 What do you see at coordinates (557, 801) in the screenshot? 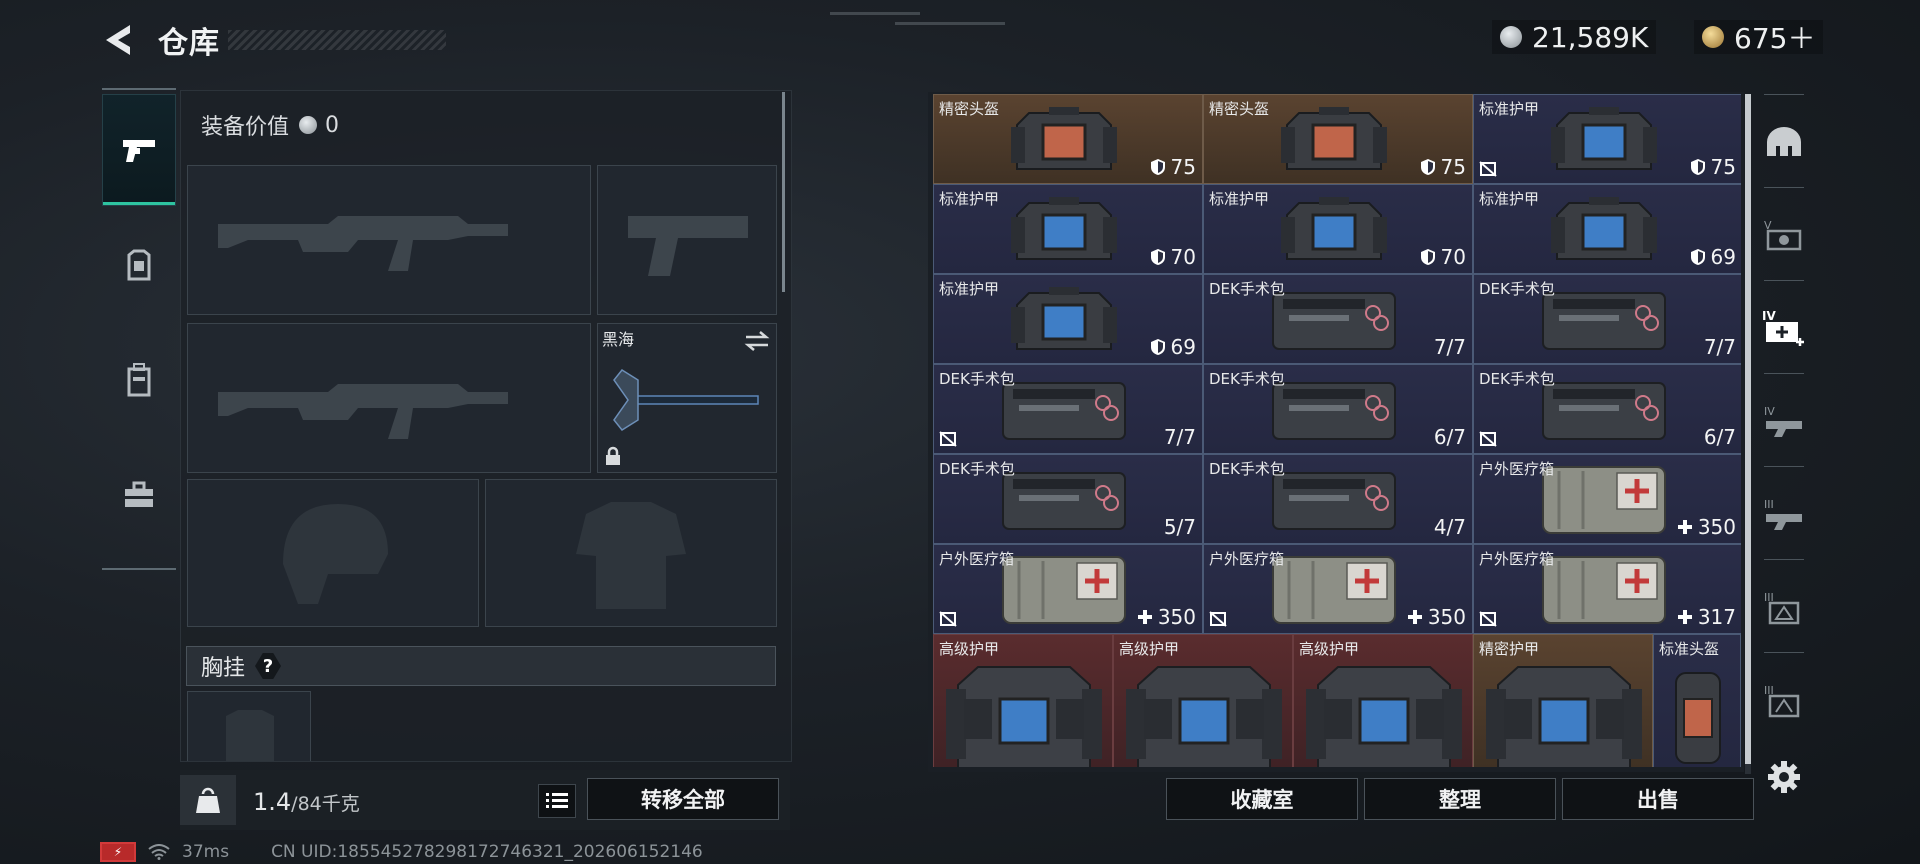
I see `list-view-button` at bounding box center [557, 801].